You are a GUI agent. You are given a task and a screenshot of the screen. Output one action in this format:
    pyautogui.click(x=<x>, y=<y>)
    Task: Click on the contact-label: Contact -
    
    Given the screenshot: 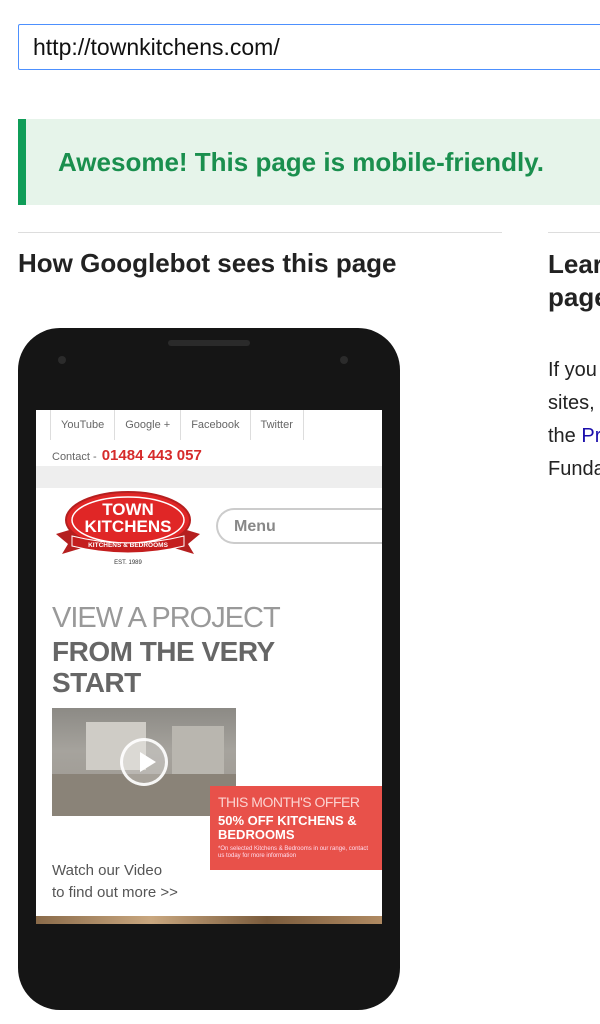 What is the action you would take?
    pyautogui.click(x=74, y=457)
    